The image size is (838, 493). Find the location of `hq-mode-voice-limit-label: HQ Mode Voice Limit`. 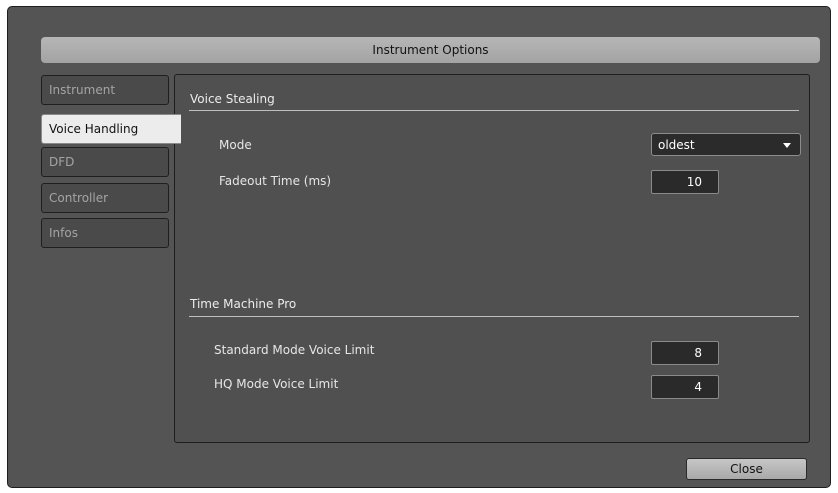

hq-mode-voice-limit-label: HQ Mode Voice Limit is located at coordinates (276, 384).